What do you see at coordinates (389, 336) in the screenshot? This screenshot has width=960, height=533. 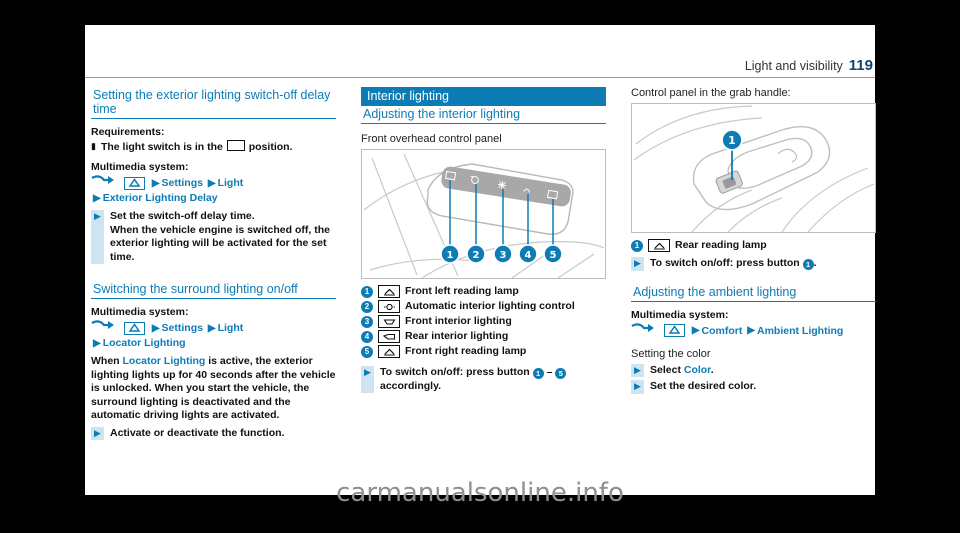 I see `rear-interior-lighting-icon` at bounding box center [389, 336].